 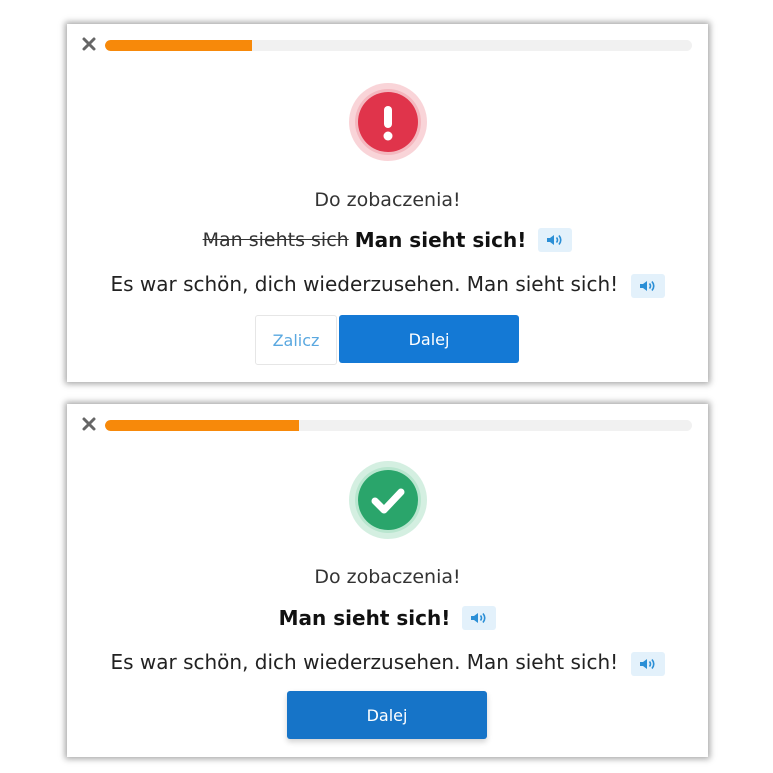 What do you see at coordinates (275, 240) in the screenshot?
I see `user-answer-wrong: Man siehts sich` at bounding box center [275, 240].